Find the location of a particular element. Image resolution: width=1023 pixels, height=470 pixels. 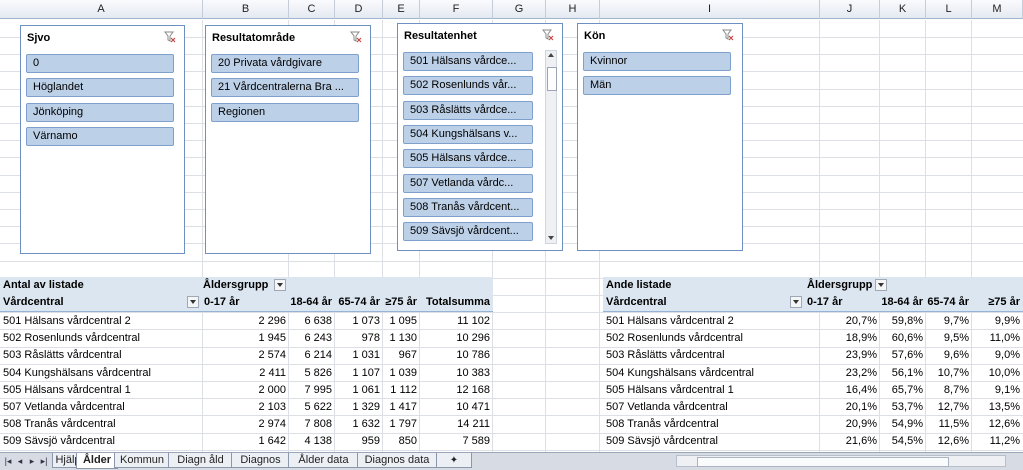

column-header-d: D is located at coordinates (359, 9).